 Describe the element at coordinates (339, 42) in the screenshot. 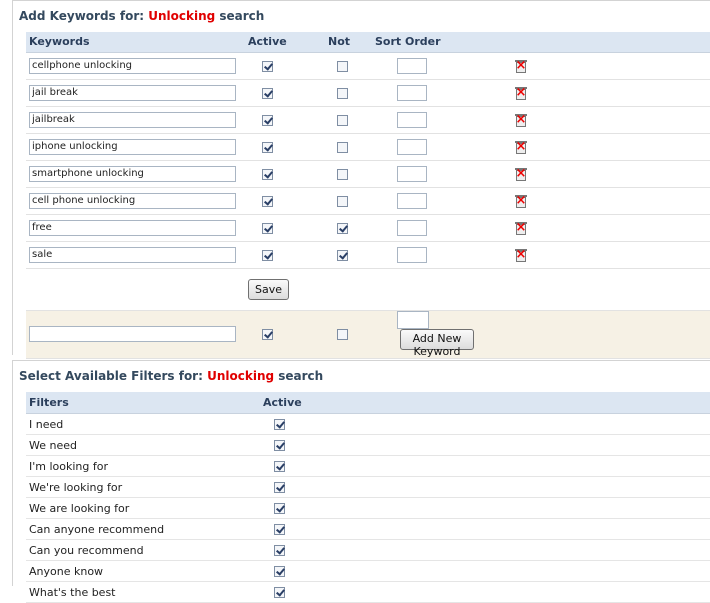

I see `column-header-not: Not` at that location.